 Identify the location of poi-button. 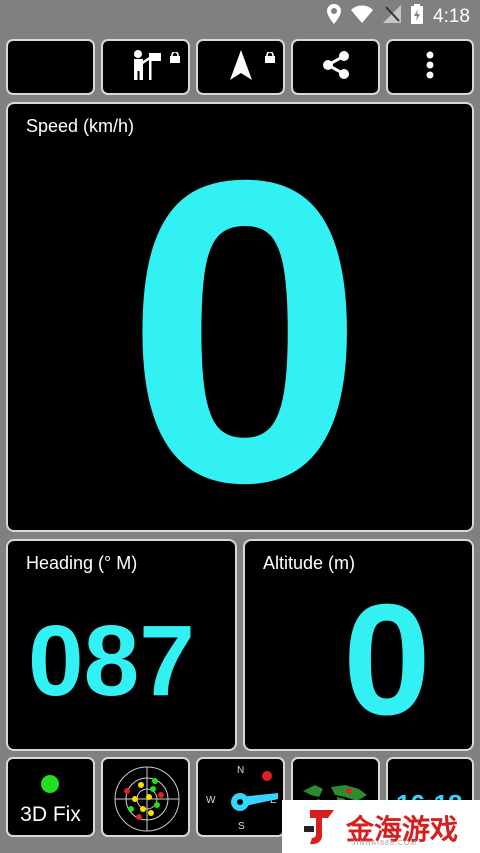
(145, 67).